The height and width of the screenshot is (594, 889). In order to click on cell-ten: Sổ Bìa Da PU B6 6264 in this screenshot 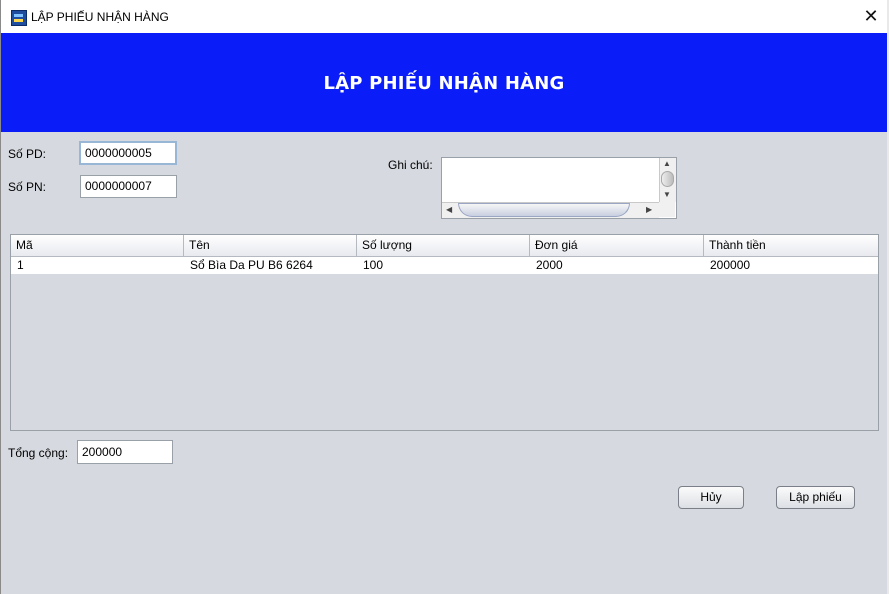, I will do `click(270, 265)`.